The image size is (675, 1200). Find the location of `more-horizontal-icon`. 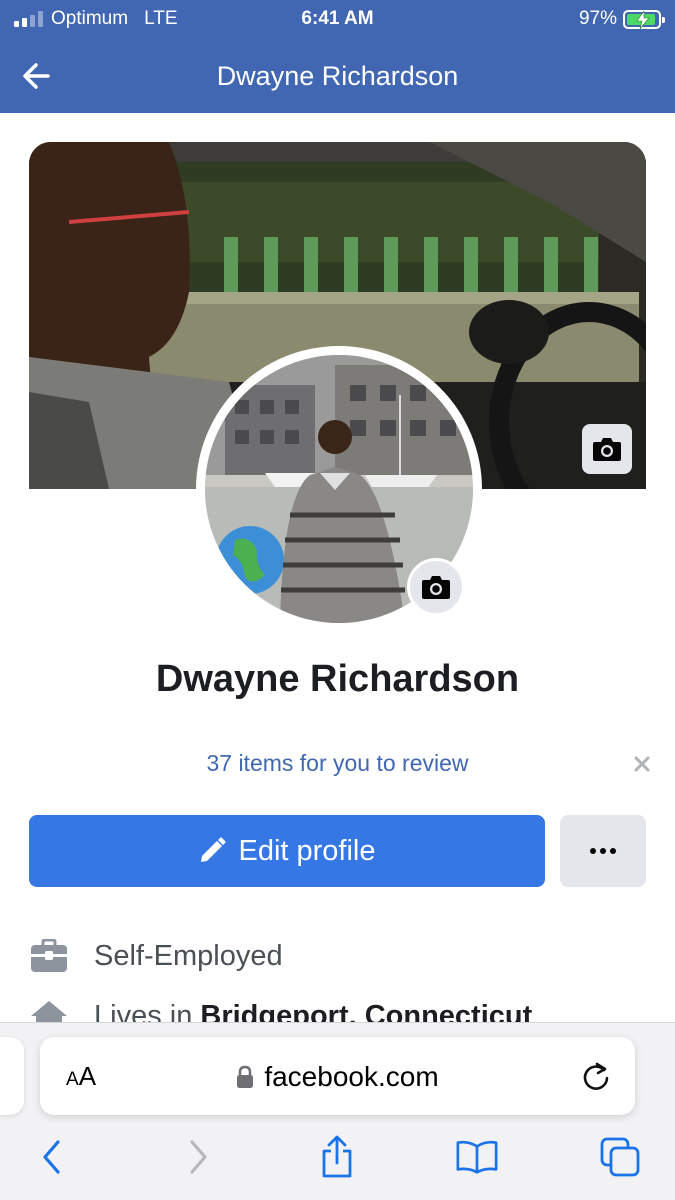

more-horizontal-icon is located at coordinates (603, 851).